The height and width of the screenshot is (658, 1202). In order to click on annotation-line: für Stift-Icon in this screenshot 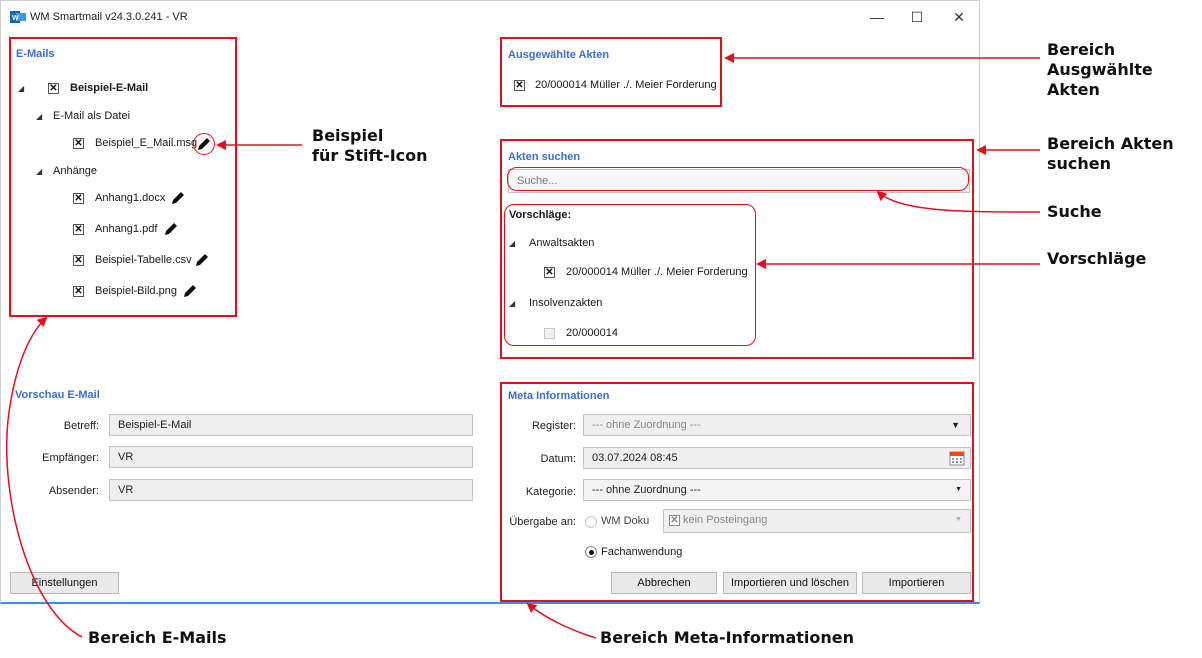, I will do `click(370, 155)`.